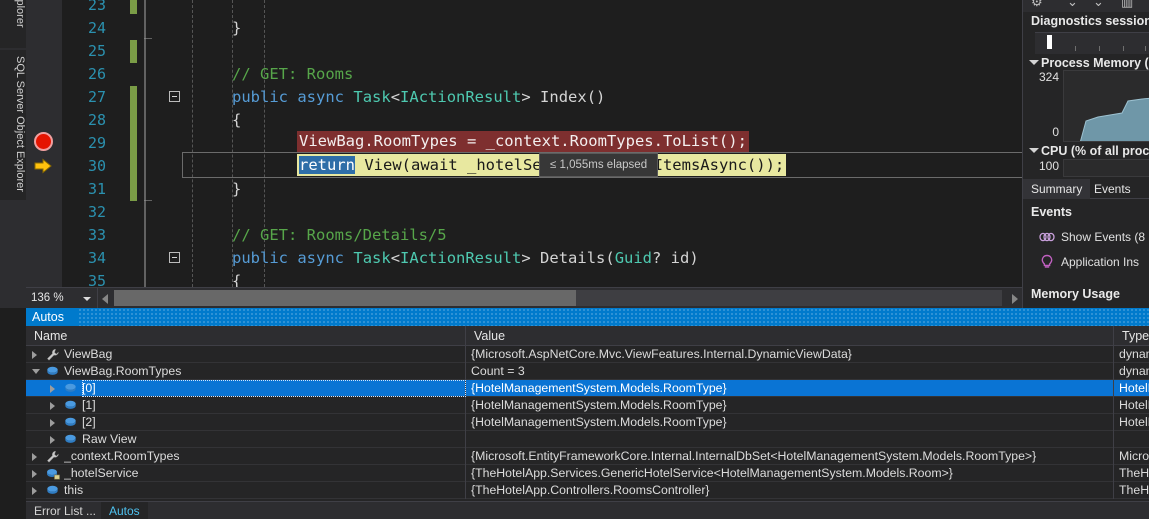 The image size is (1149, 519). I want to click on process-memory-label: Process Memory (, so click(1095, 63).